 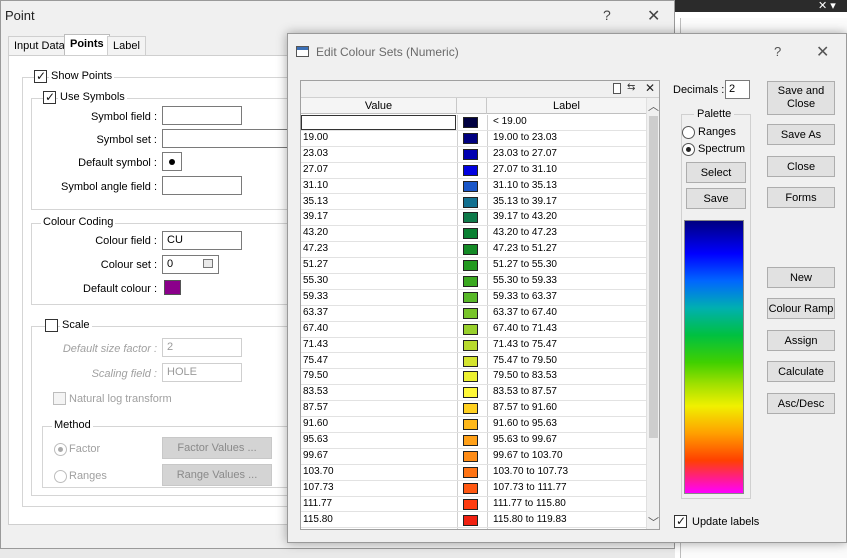 I want to click on table-row: 31.10 31.10 to 35.13, so click(x=473, y=187).